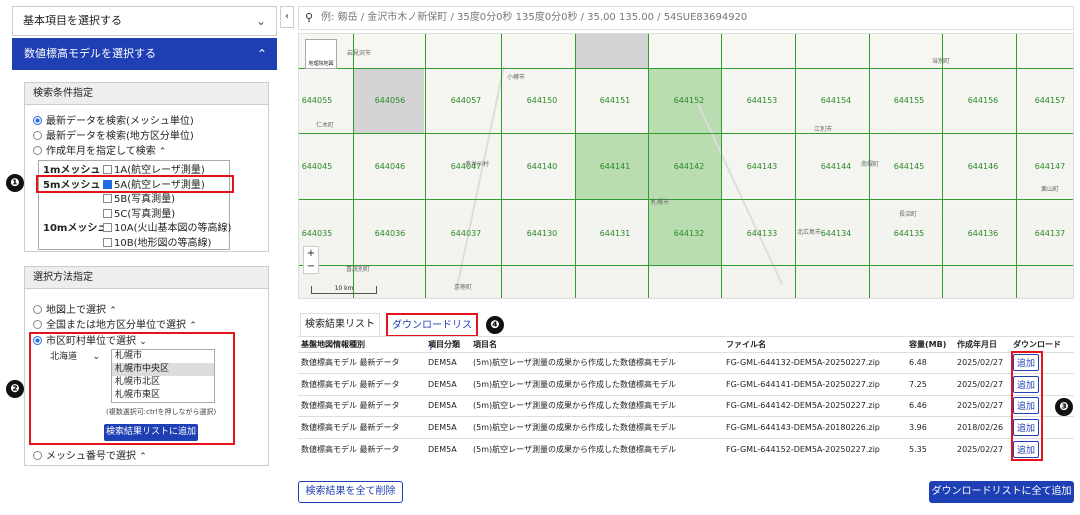 The image size is (1080, 515). Describe the element at coordinates (1037, 345) in the screenshot. I see `col-download: ダウンロード` at that location.